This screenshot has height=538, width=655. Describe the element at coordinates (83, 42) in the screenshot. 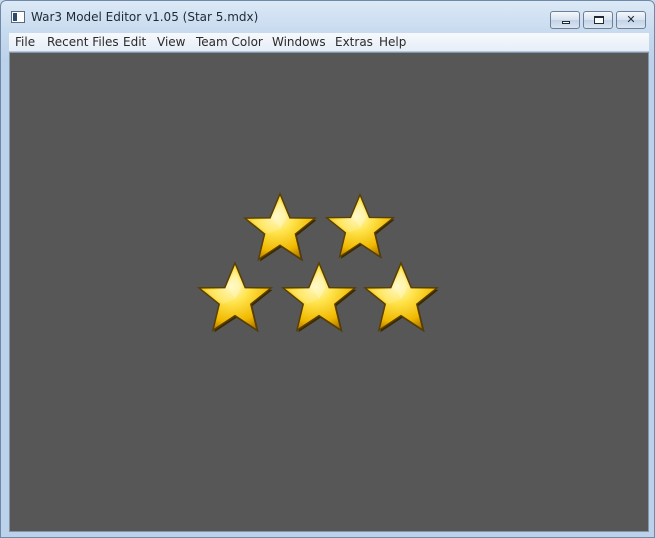

I see `menu-recent-files: Recent Files` at that location.